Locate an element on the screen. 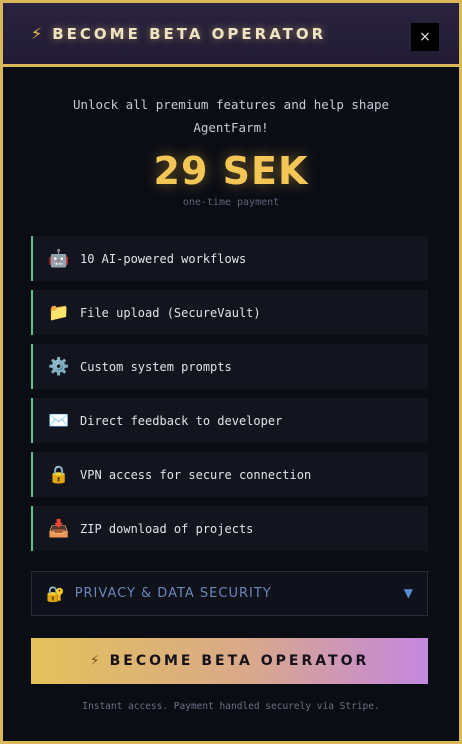  feature-item: 🔒 VPN access for secure connection is located at coordinates (229, 474).